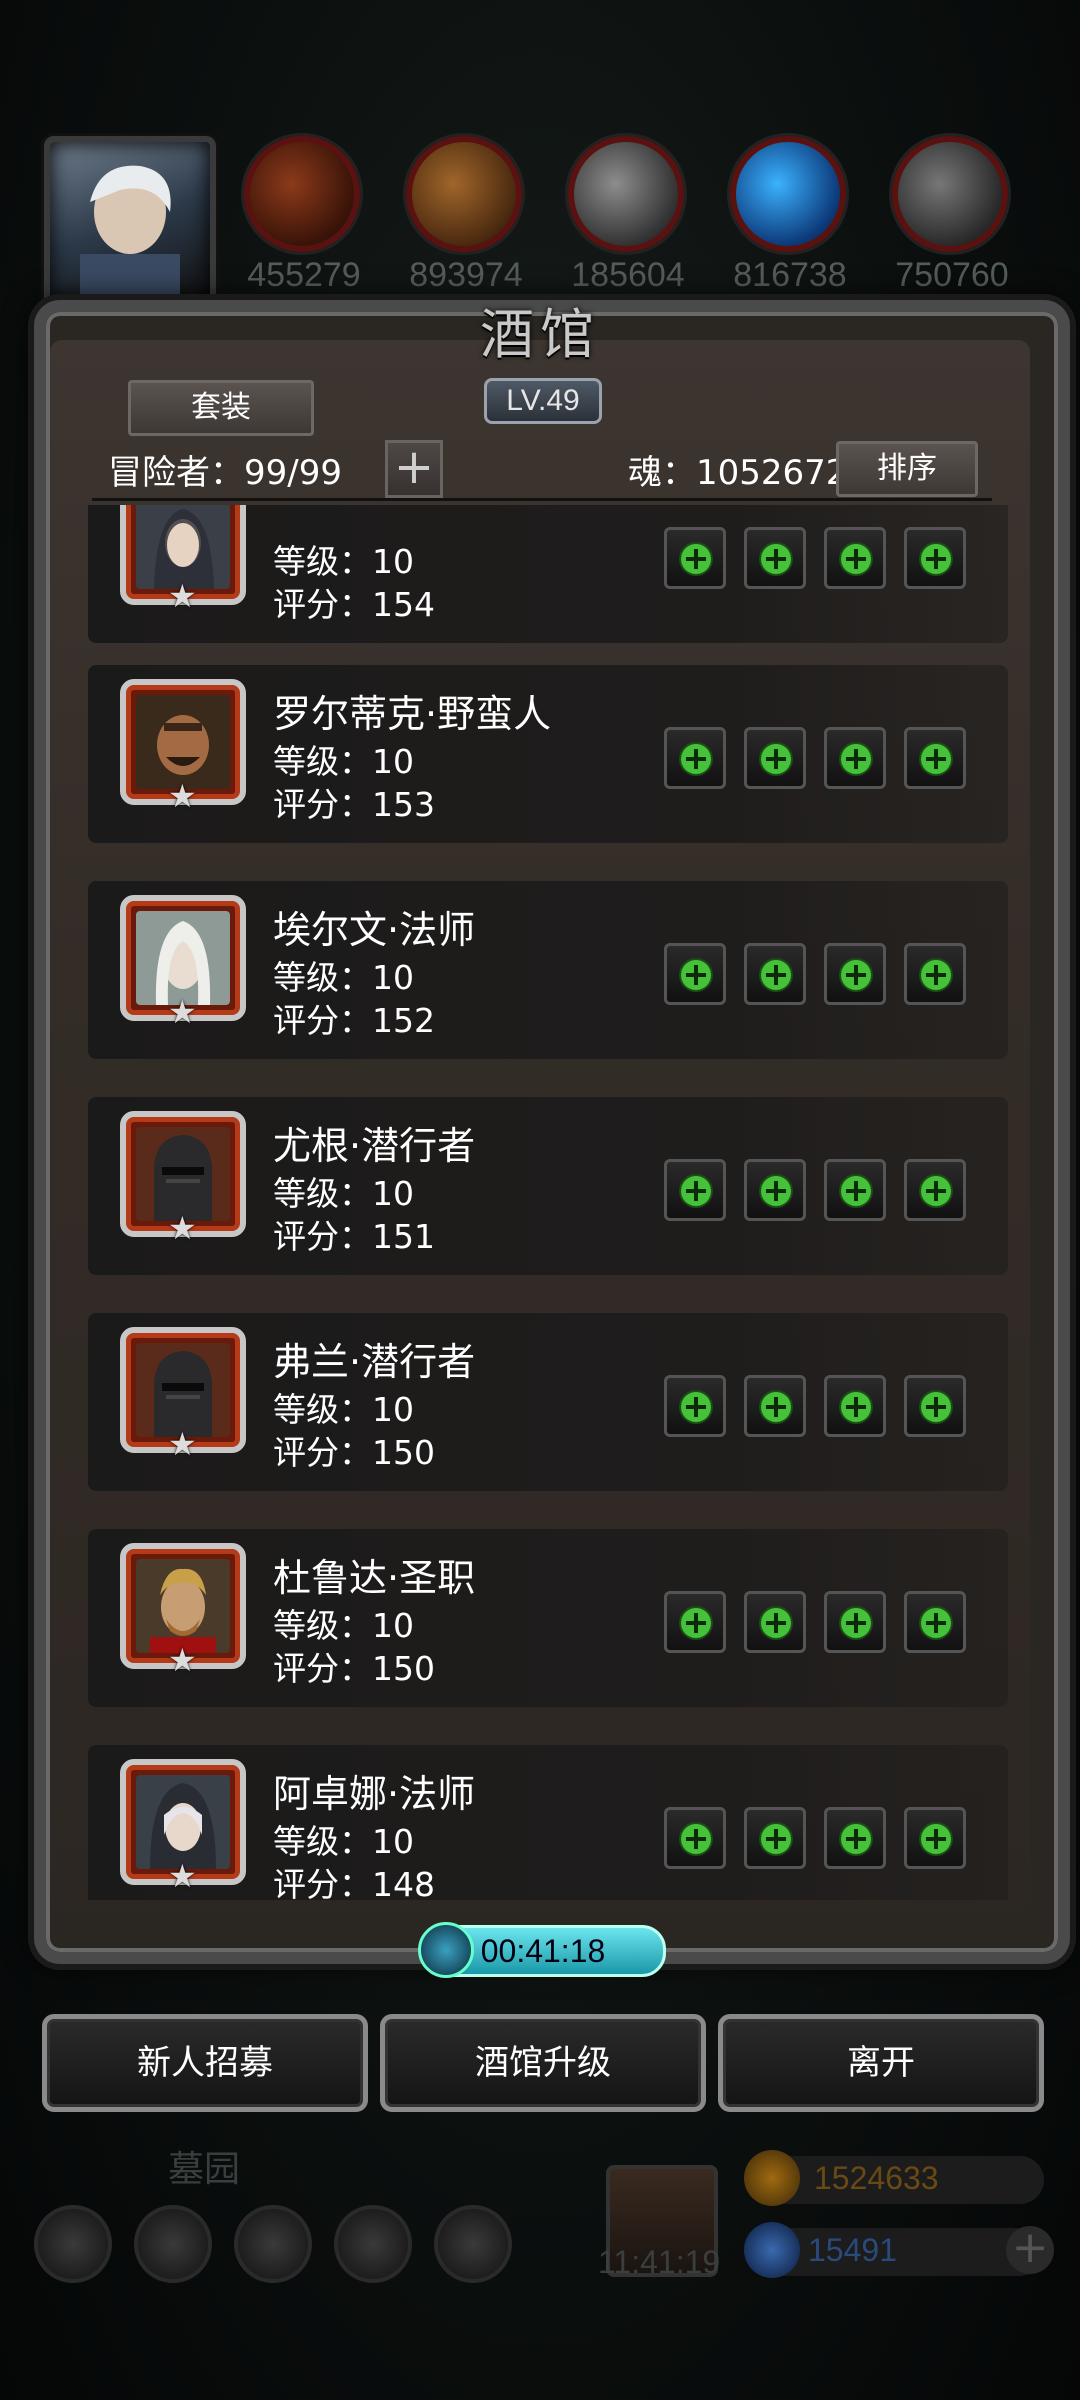 The image size is (1080, 2400). I want to click on recruit-button: 新人招募, so click(205, 2063).